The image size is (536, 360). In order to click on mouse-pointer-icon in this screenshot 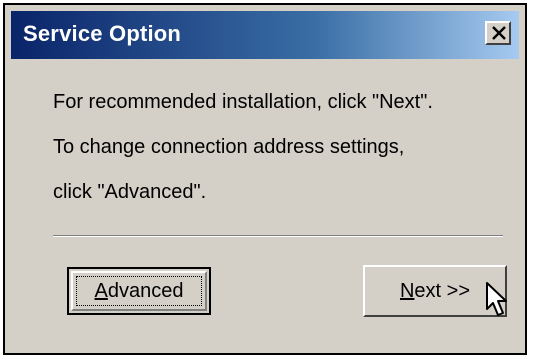, I will do `click(496, 299)`.